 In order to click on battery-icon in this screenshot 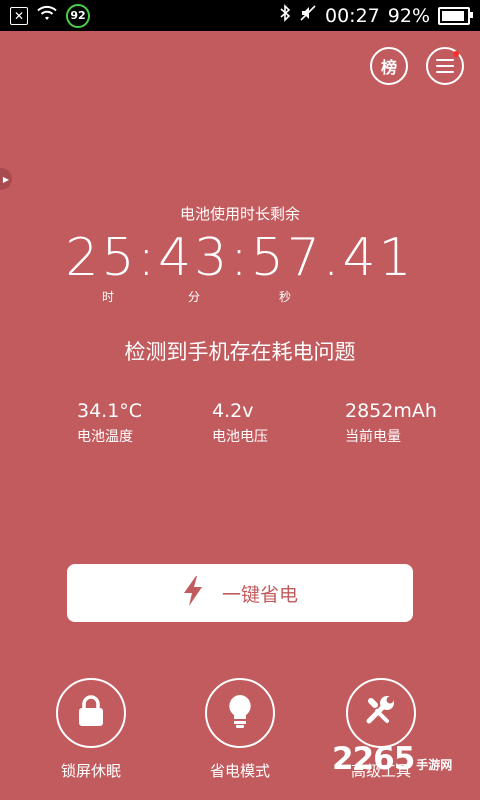, I will do `click(455, 15)`.